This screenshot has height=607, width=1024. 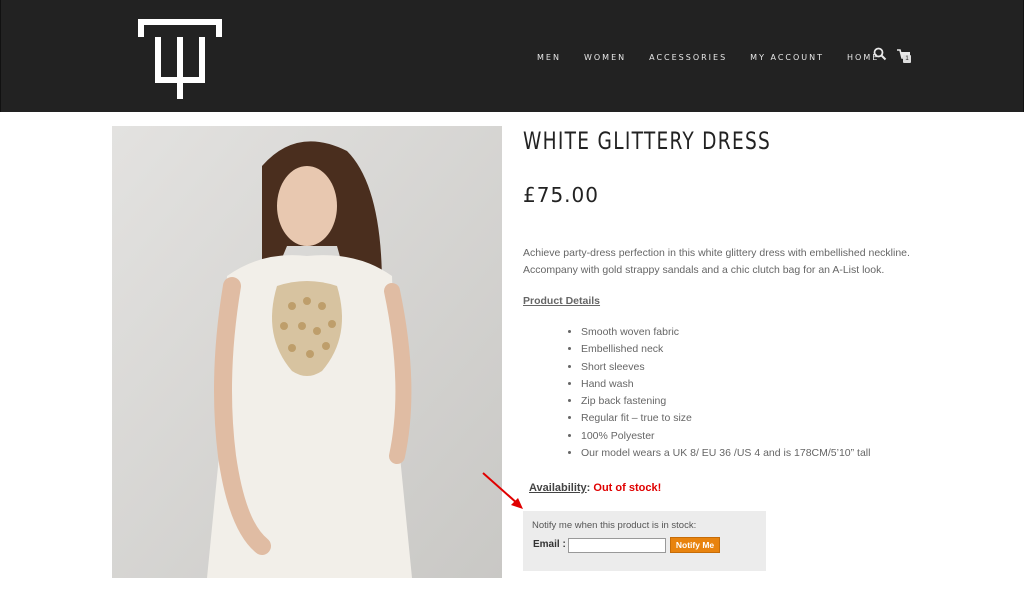 What do you see at coordinates (725, 367) in the screenshot?
I see `feature-item: Short sleeves` at bounding box center [725, 367].